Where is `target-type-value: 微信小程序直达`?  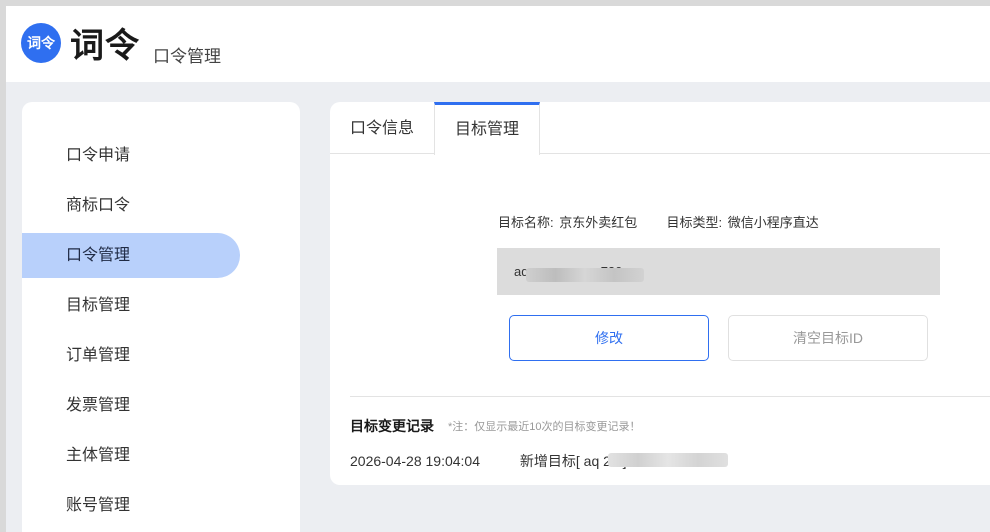
target-type-value: 微信小程序直达 is located at coordinates (773, 222).